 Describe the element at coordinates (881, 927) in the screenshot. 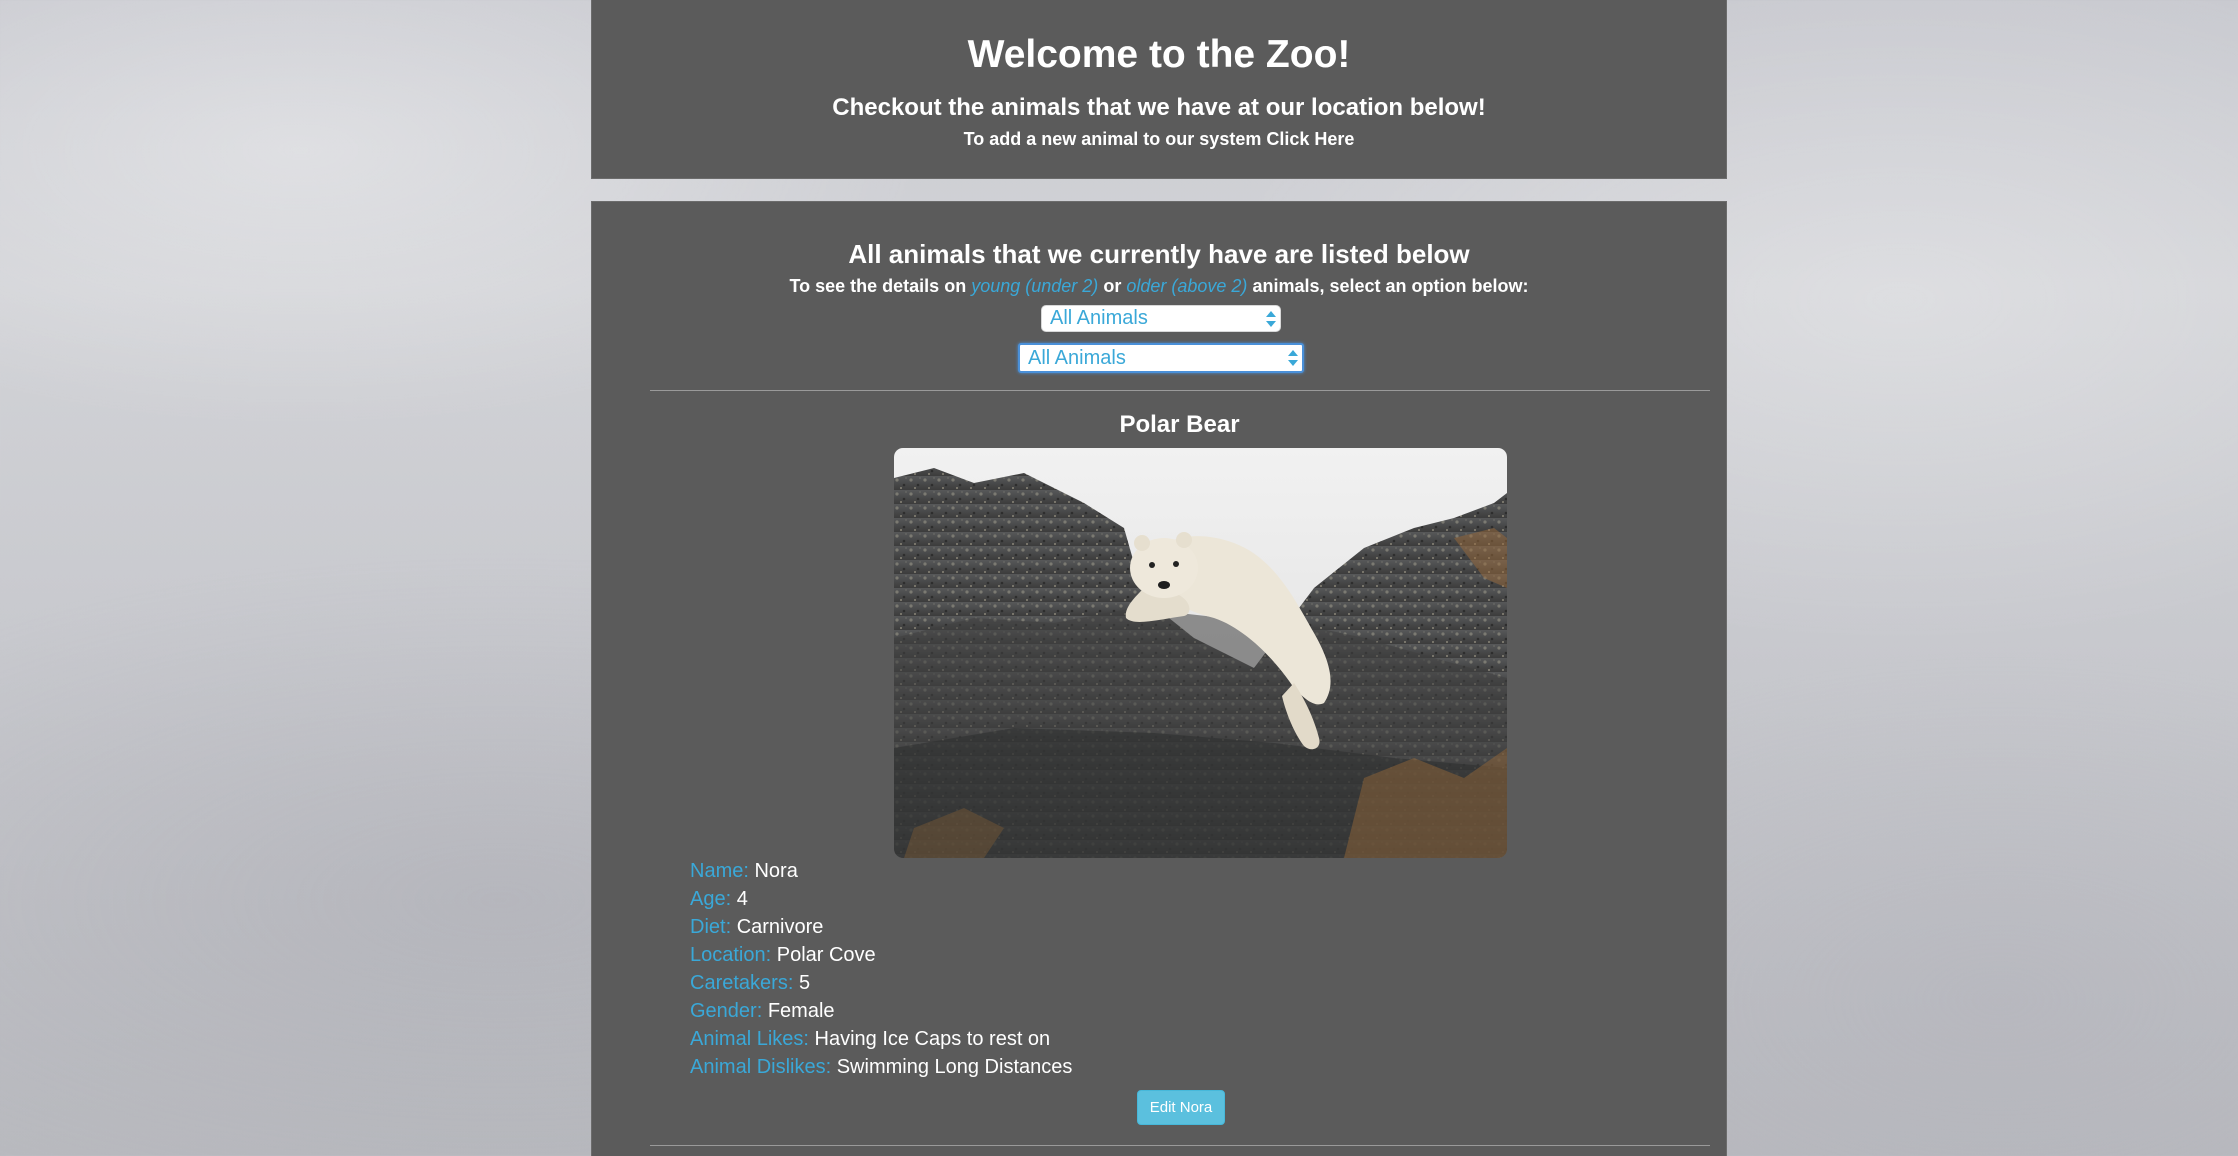

I see `detail-diet: Diet: Carnivore` at that location.